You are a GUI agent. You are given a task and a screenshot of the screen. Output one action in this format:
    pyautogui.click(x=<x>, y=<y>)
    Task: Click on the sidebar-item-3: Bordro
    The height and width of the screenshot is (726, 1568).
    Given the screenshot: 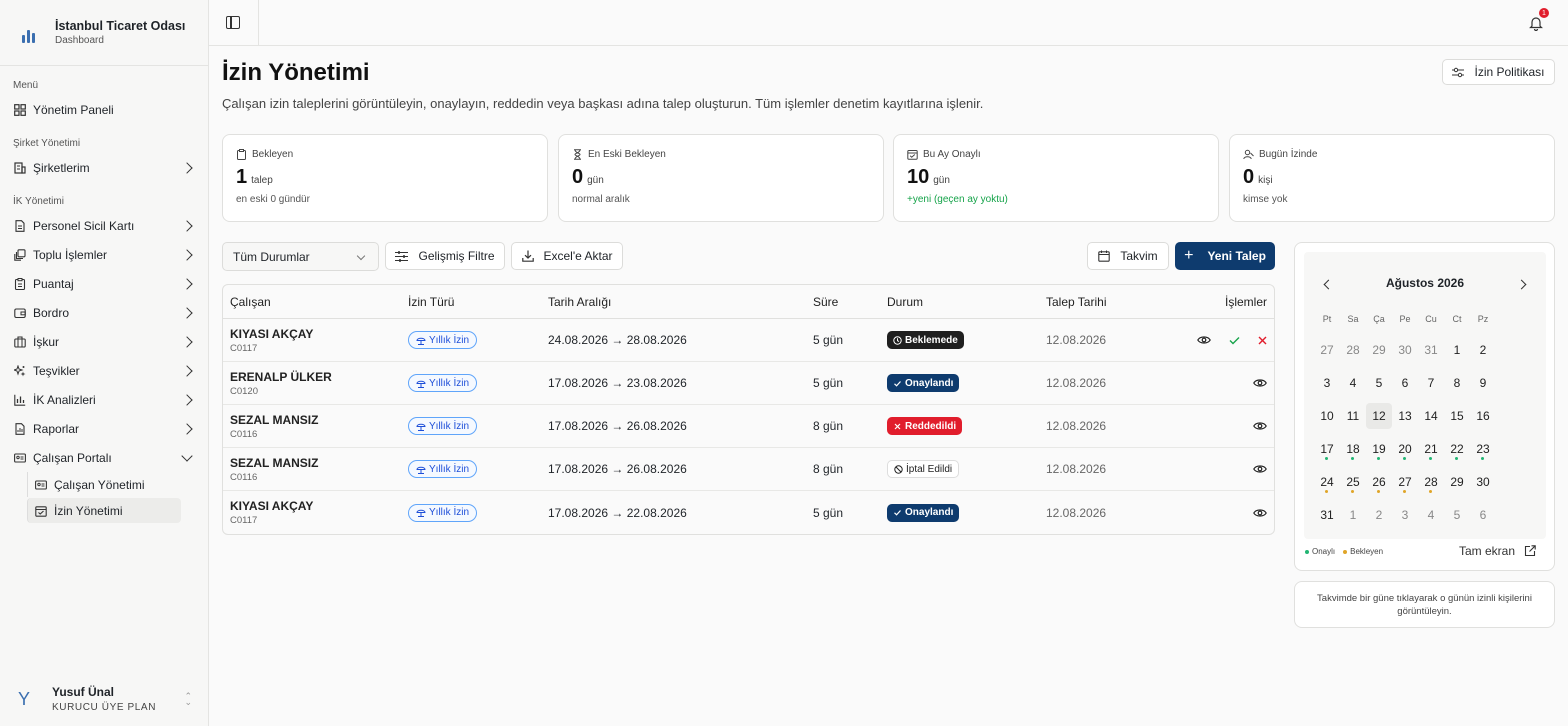 What is the action you would take?
    pyautogui.click(x=104, y=312)
    